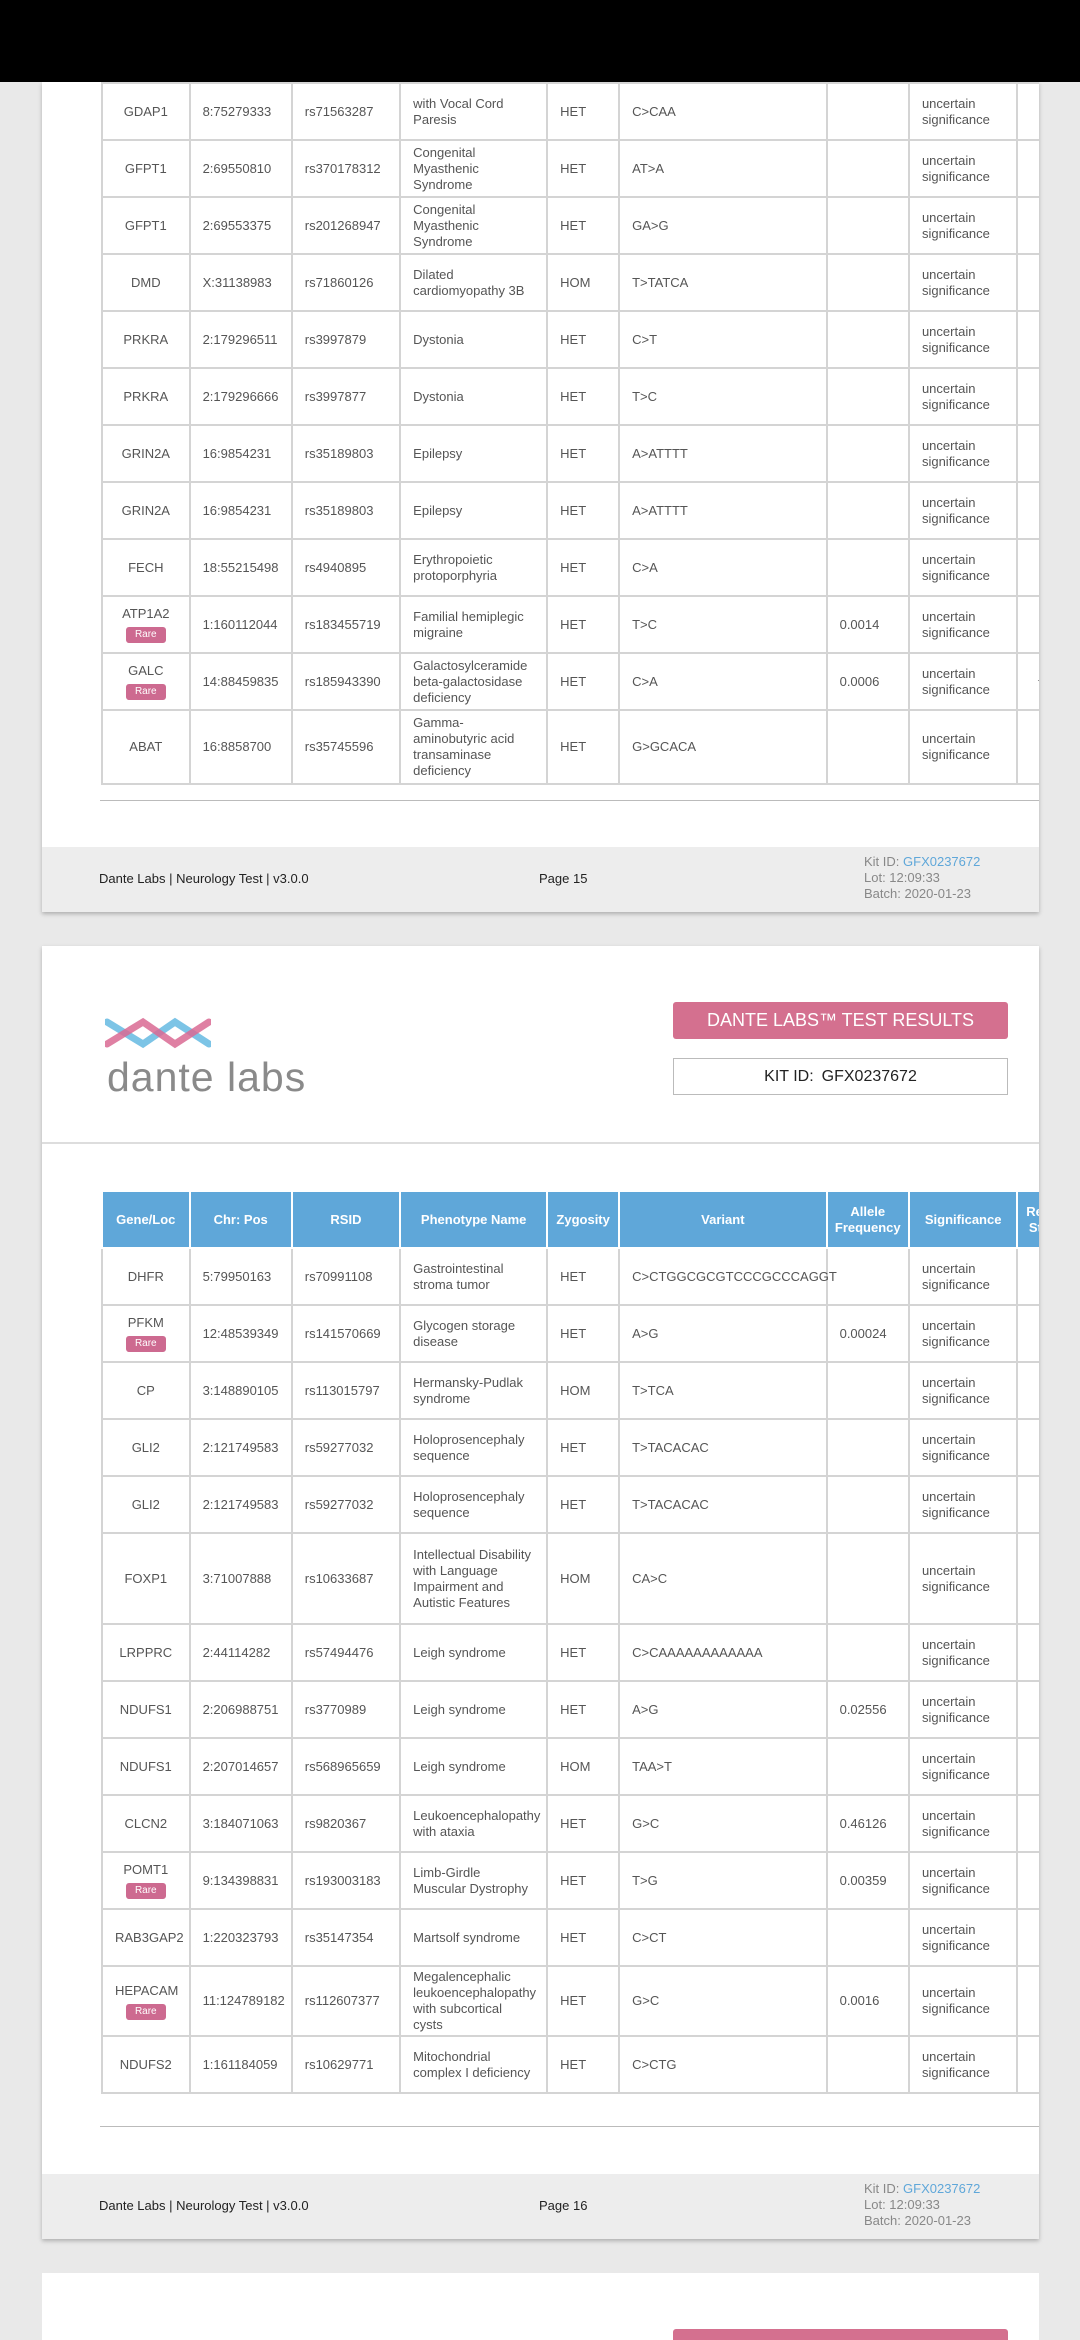 The width and height of the screenshot is (1080, 2340). Describe the element at coordinates (346, 2064) in the screenshot. I see `cell-rsid: rs10629771` at that location.